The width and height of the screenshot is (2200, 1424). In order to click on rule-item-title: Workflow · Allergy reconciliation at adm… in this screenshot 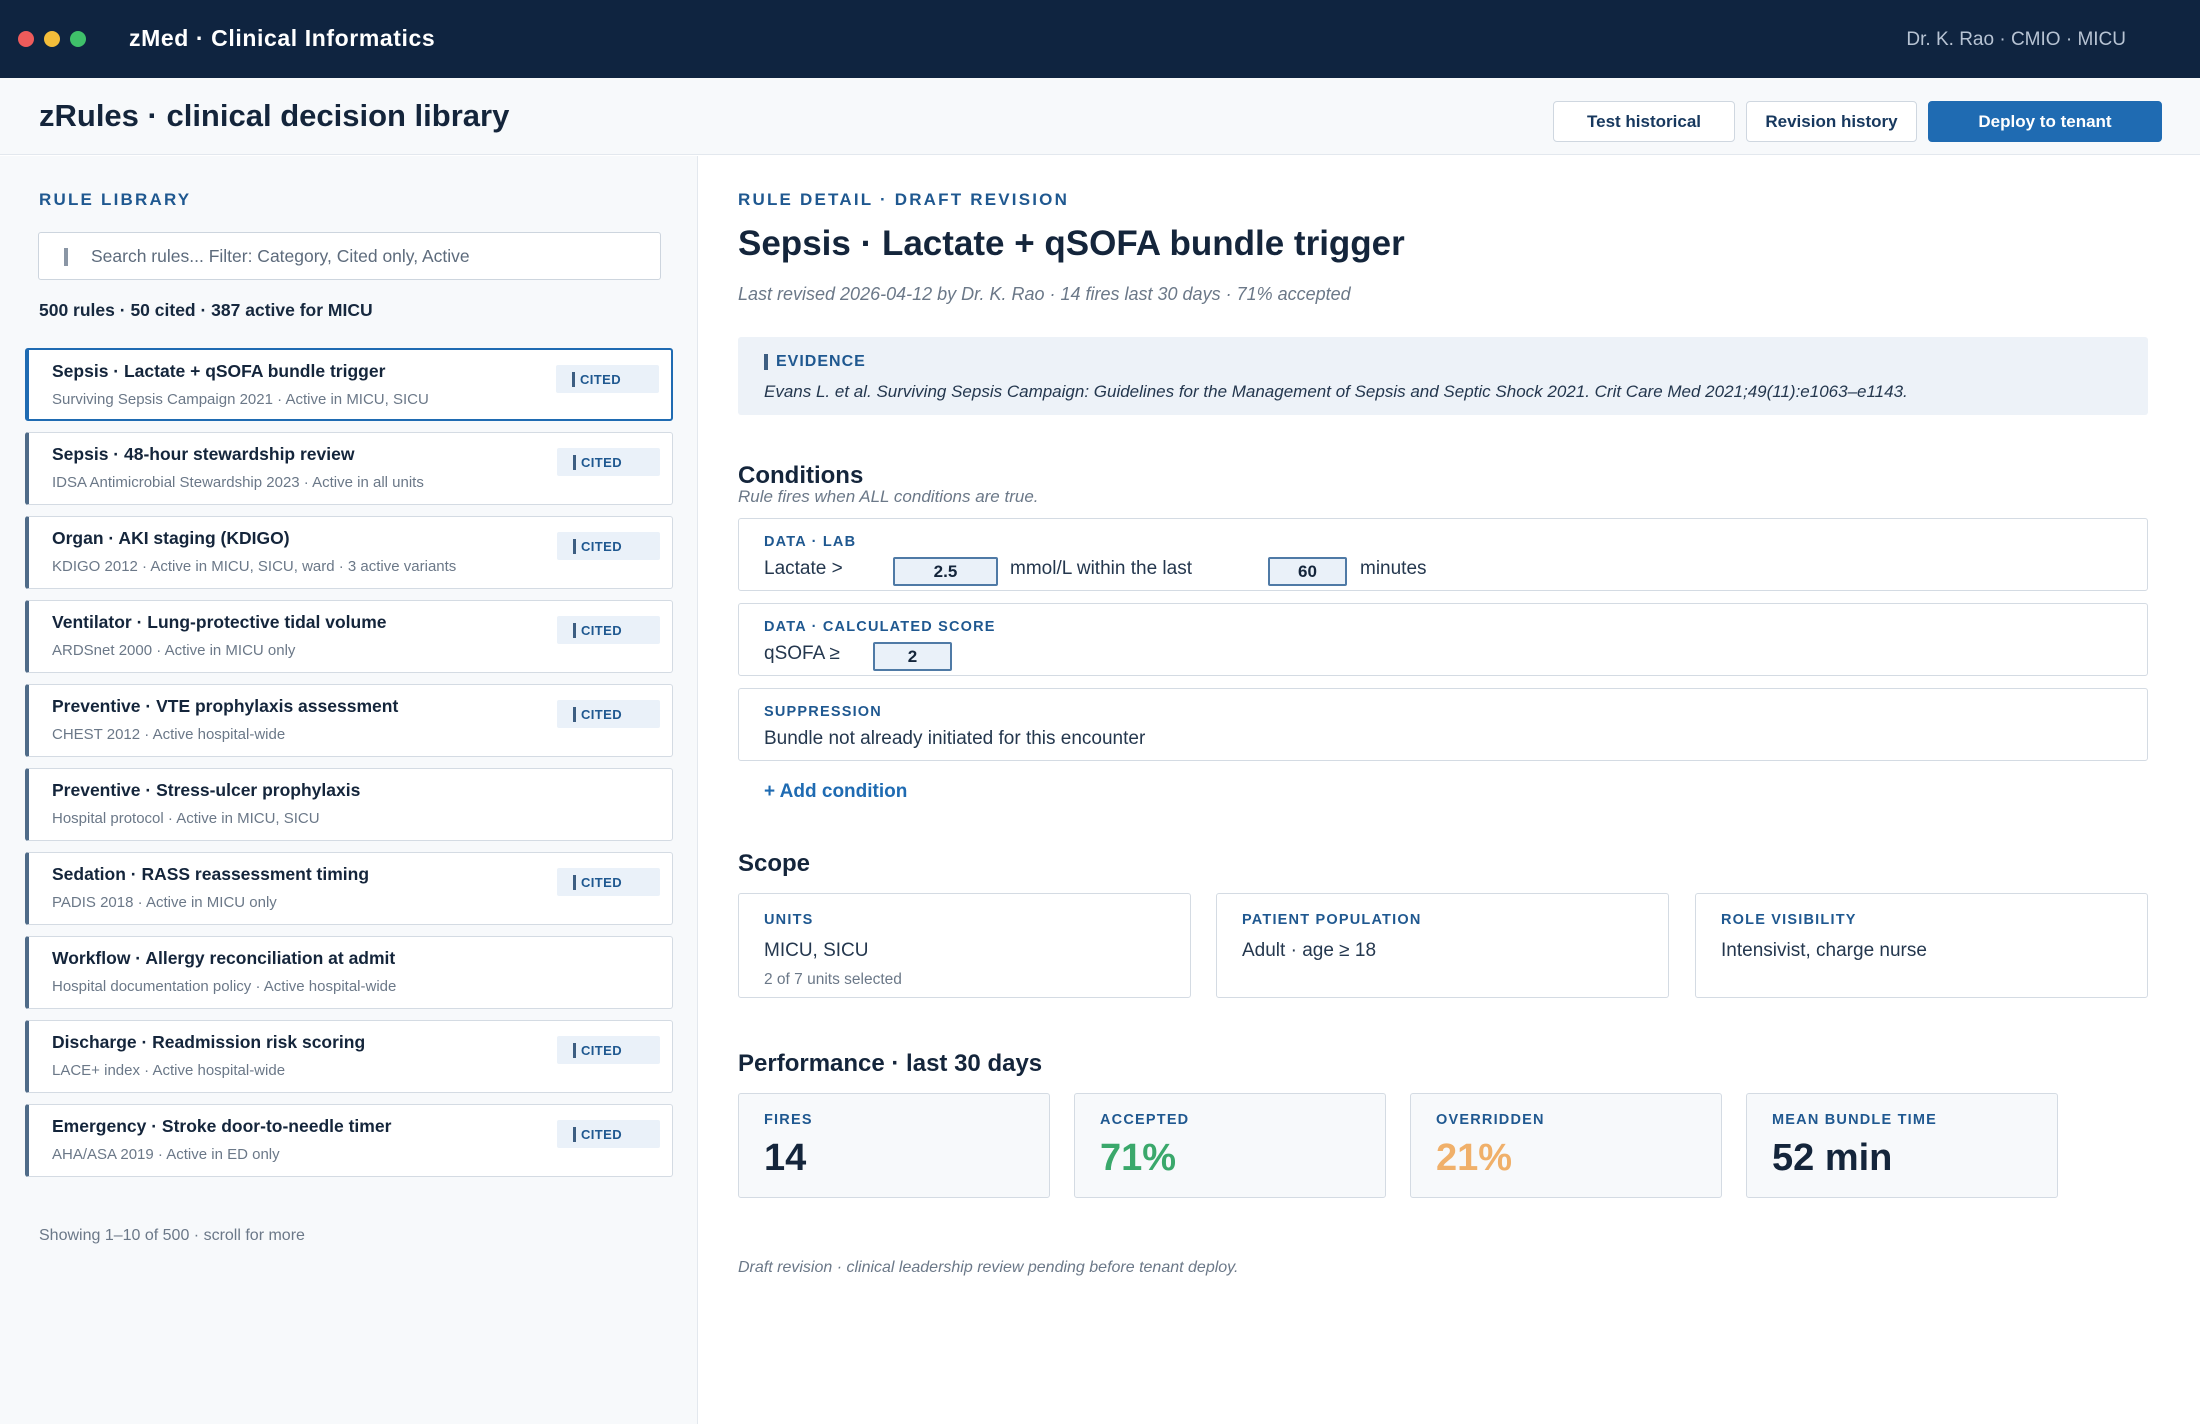, I will do `click(224, 958)`.